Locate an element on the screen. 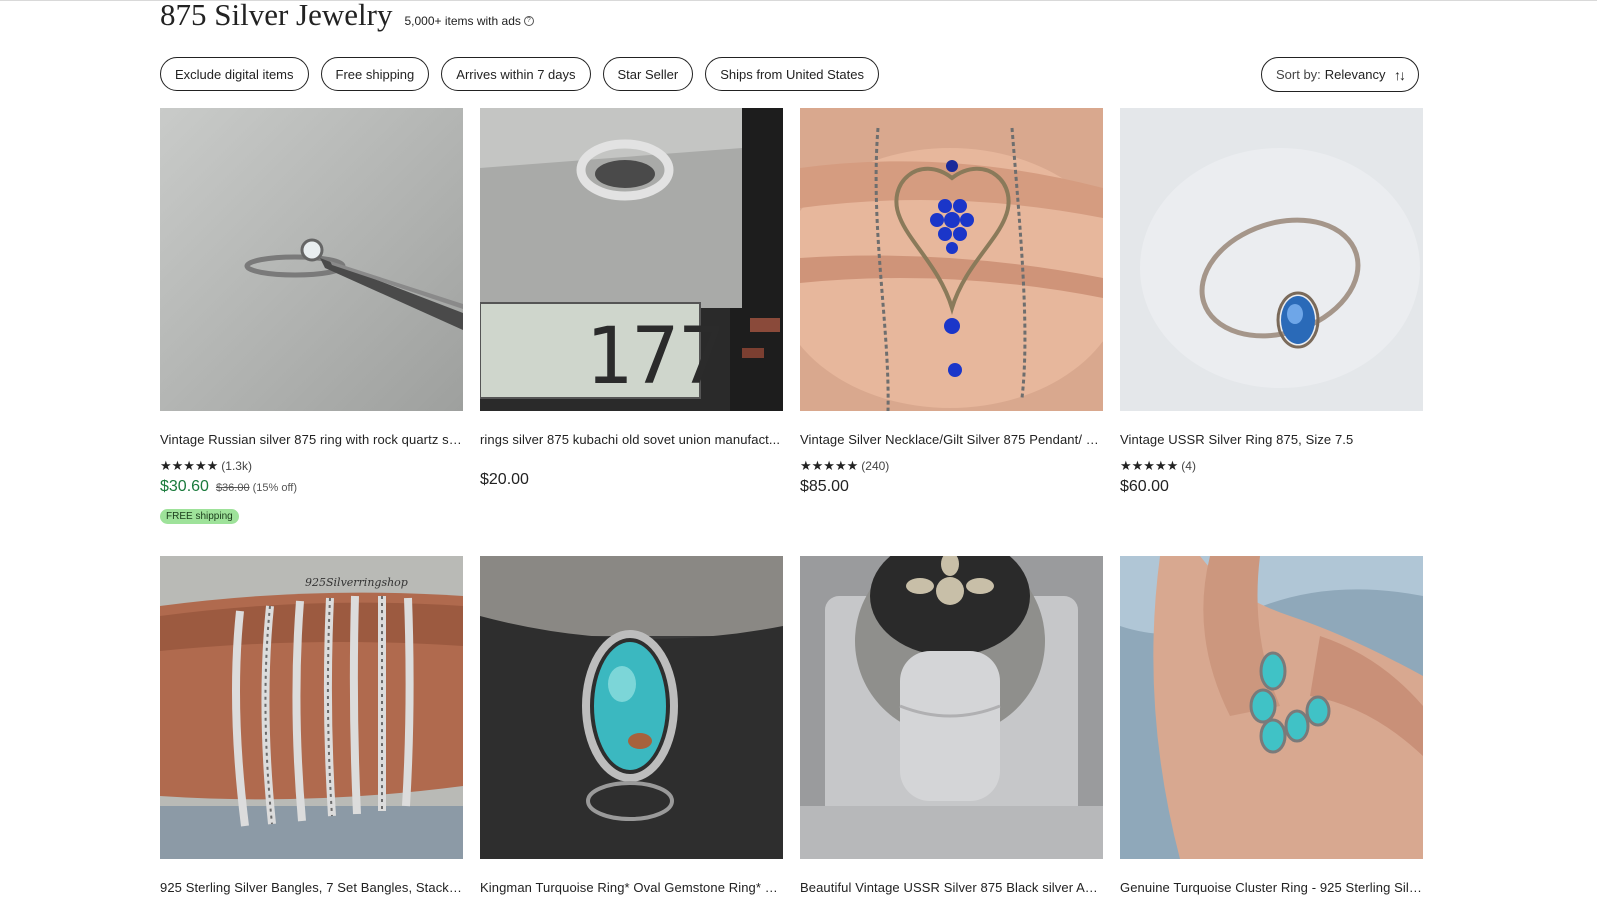 The width and height of the screenshot is (1597, 906). question-circle-icon: ? is located at coordinates (528, 21).